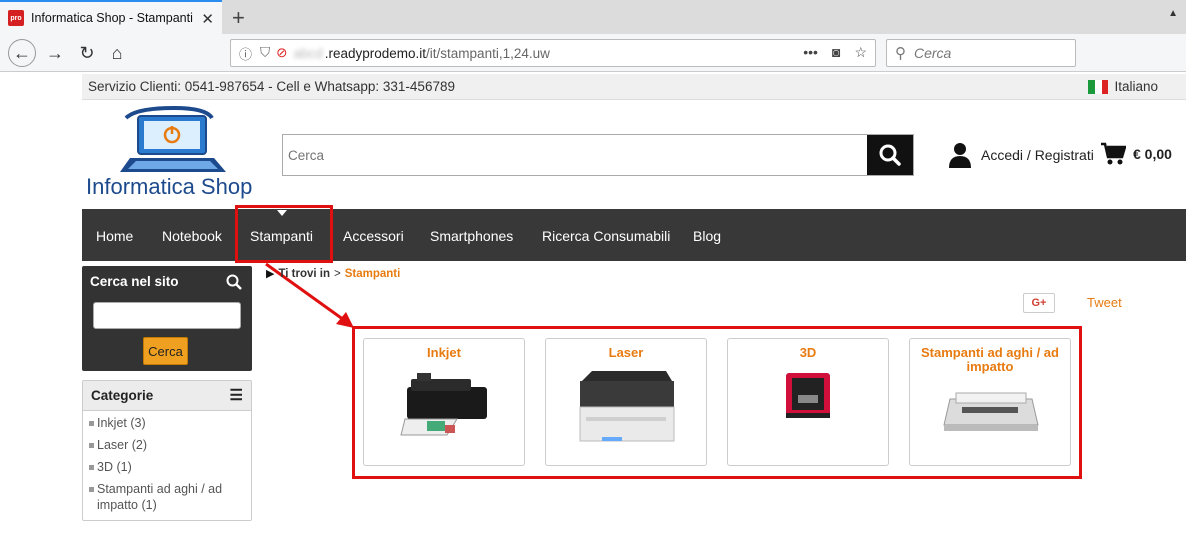 The height and width of the screenshot is (539, 1186). What do you see at coordinates (626, 352) in the screenshot?
I see `card-title: Laser` at bounding box center [626, 352].